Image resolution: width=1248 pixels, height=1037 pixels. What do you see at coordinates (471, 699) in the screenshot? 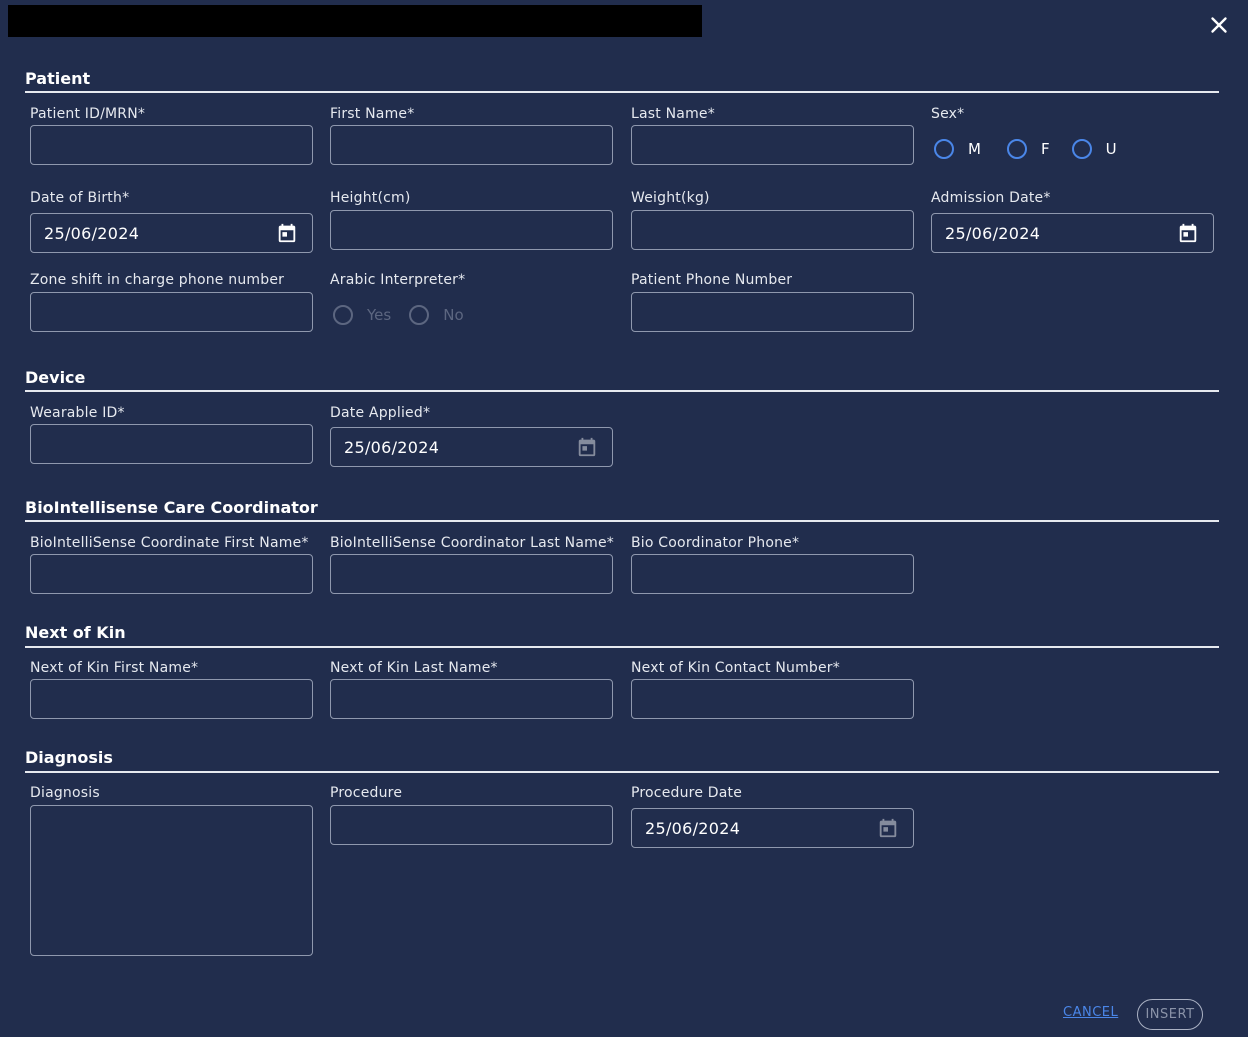
I see `kin-last-name-input` at bounding box center [471, 699].